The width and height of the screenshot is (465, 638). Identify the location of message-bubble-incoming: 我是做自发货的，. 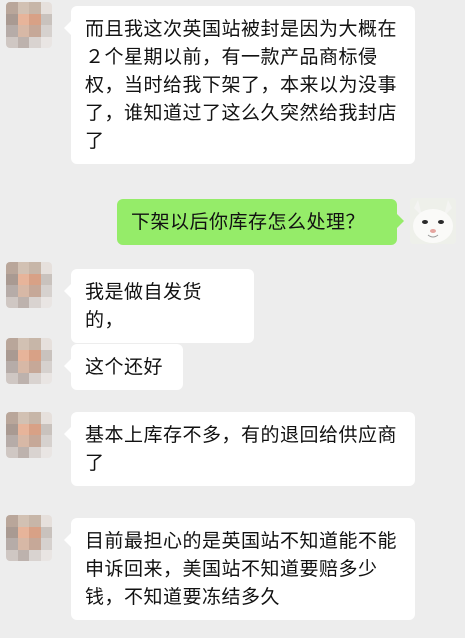
(159, 306).